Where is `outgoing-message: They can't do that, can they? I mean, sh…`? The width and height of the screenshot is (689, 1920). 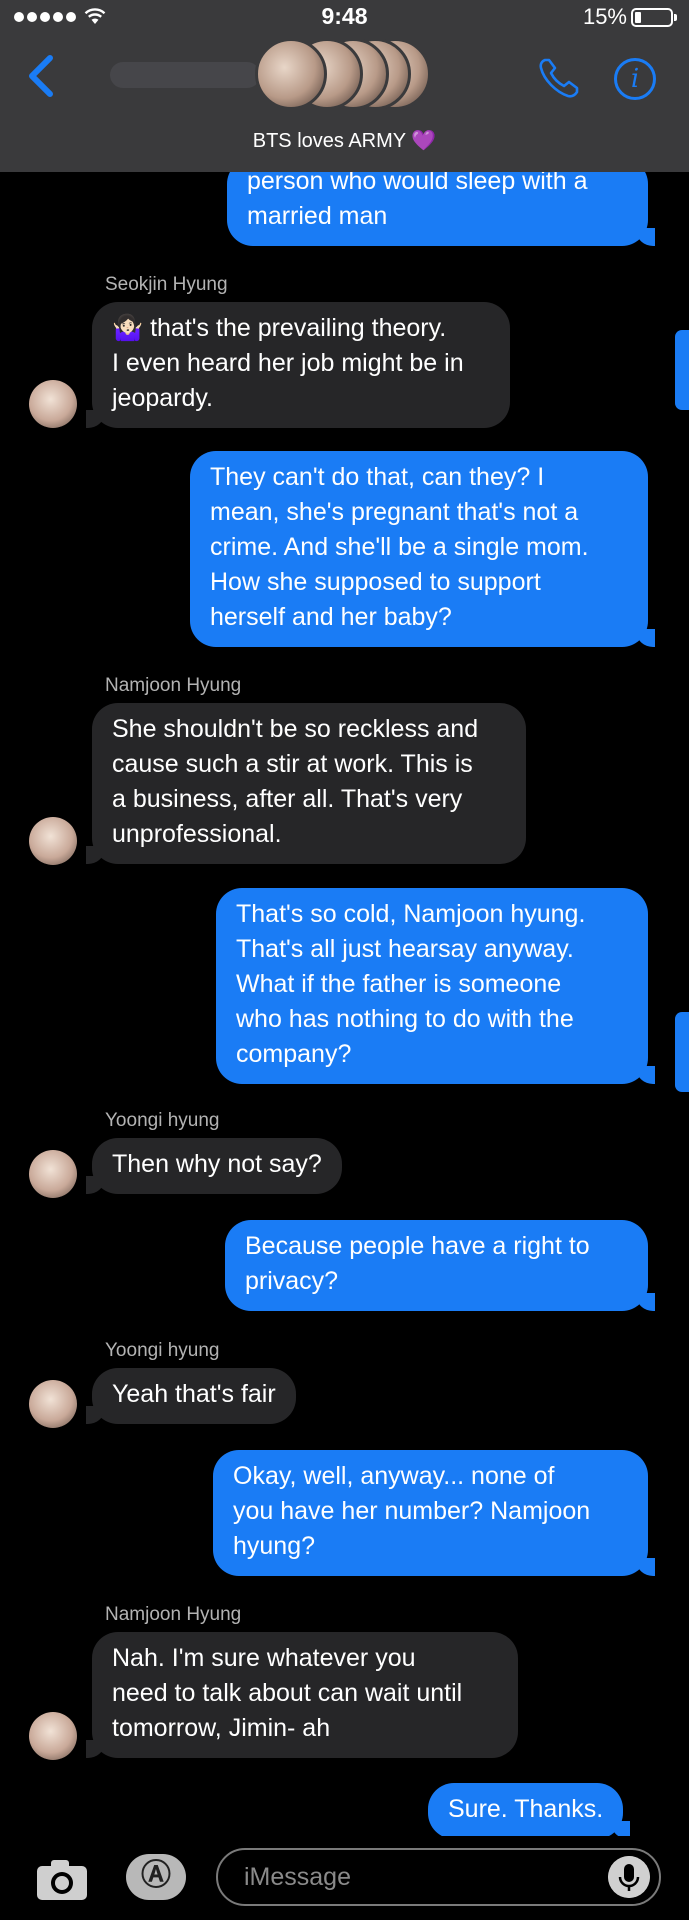 outgoing-message: They can't do that, can they? I mean, sh… is located at coordinates (422, 549).